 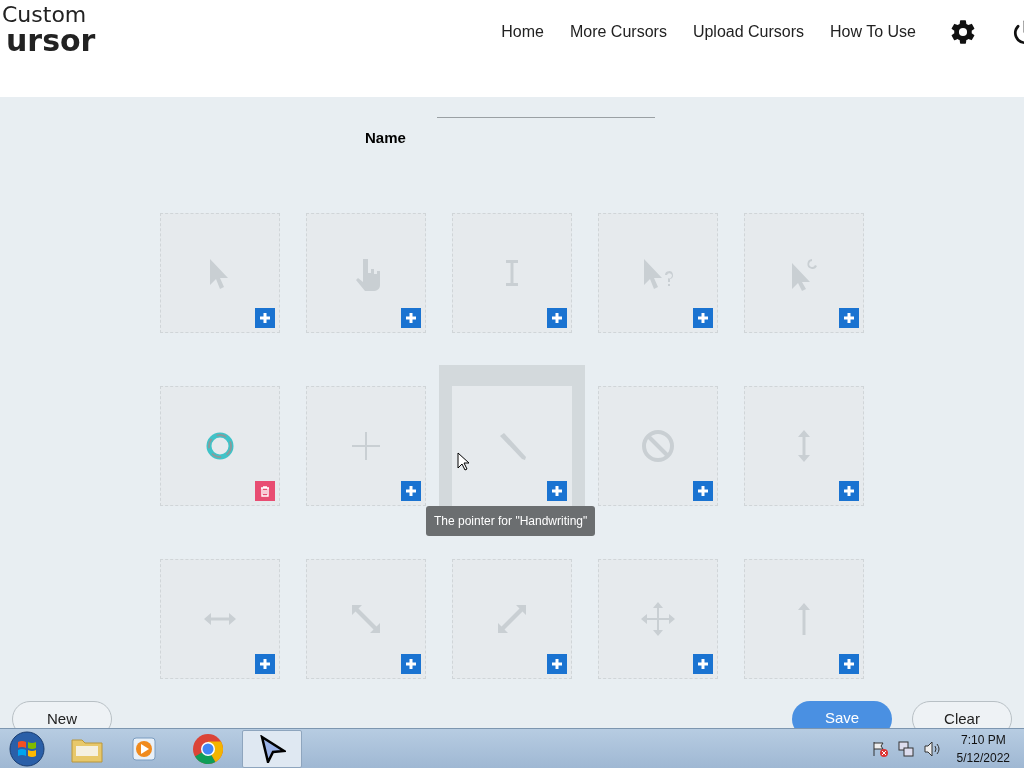 What do you see at coordinates (962, 714) in the screenshot?
I see `outline-button: Clear` at bounding box center [962, 714].